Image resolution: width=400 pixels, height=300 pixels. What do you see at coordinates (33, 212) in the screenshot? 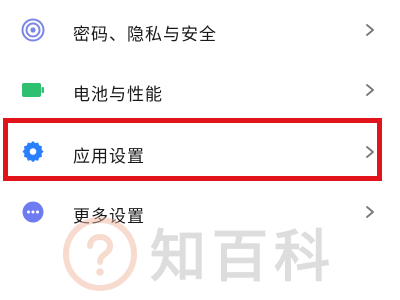
I see `more-dots-icon` at bounding box center [33, 212].